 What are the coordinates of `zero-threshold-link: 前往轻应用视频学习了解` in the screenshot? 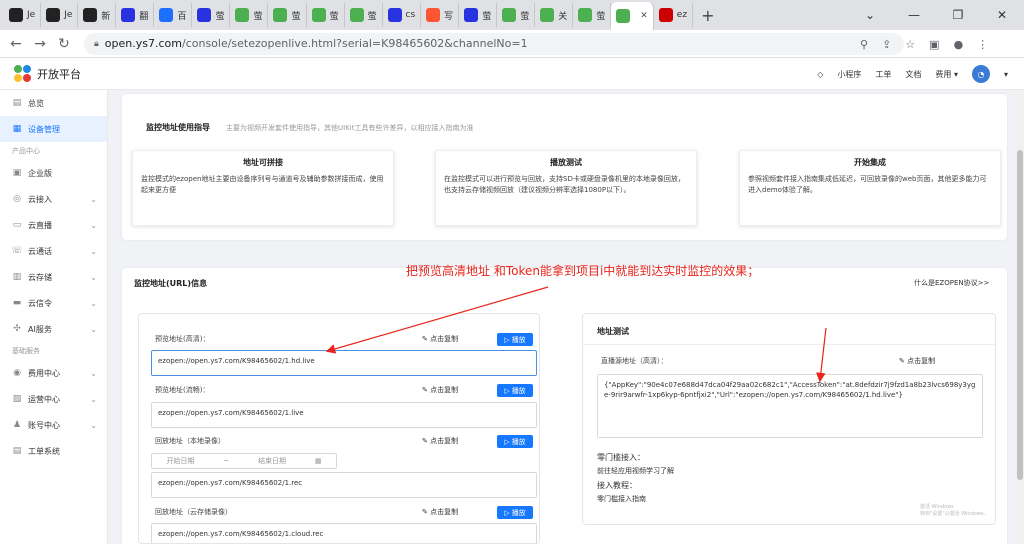 It's located at (635, 471).